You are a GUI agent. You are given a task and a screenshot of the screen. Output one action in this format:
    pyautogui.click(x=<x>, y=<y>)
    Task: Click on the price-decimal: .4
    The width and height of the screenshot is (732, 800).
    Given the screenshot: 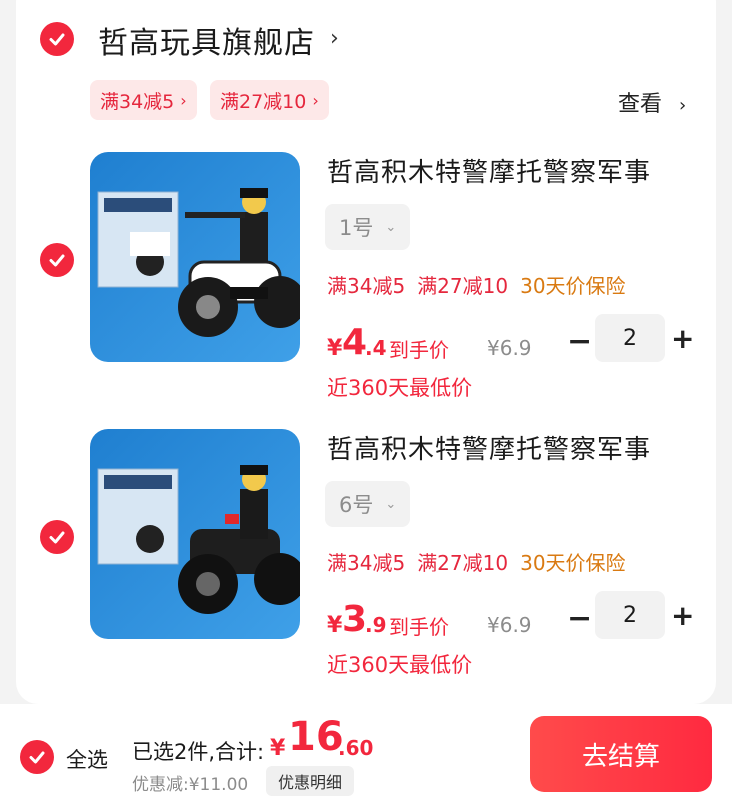 What is the action you would take?
    pyautogui.click(x=376, y=348)
    